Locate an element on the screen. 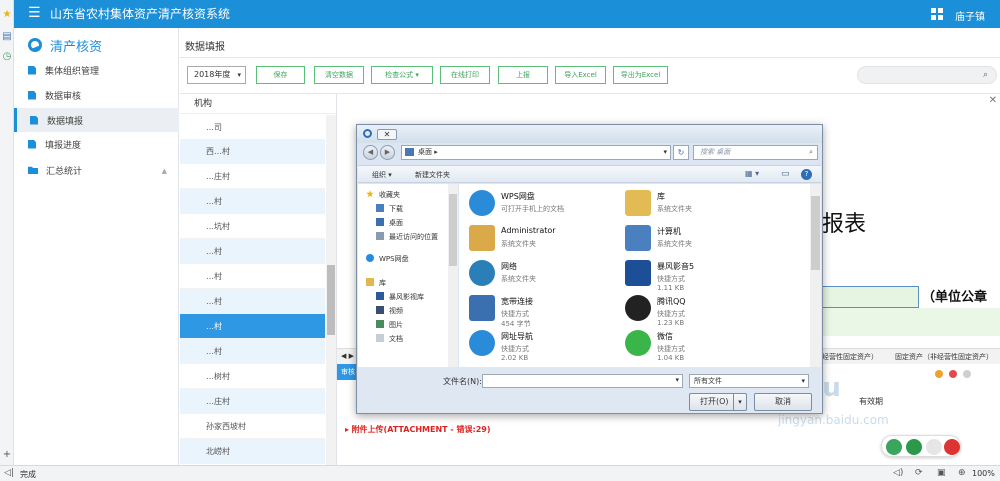 This screenshot has height=481, width=1000. file-item: 微信 快捷方式 1.04 KB is located at coordinates (700, 345).